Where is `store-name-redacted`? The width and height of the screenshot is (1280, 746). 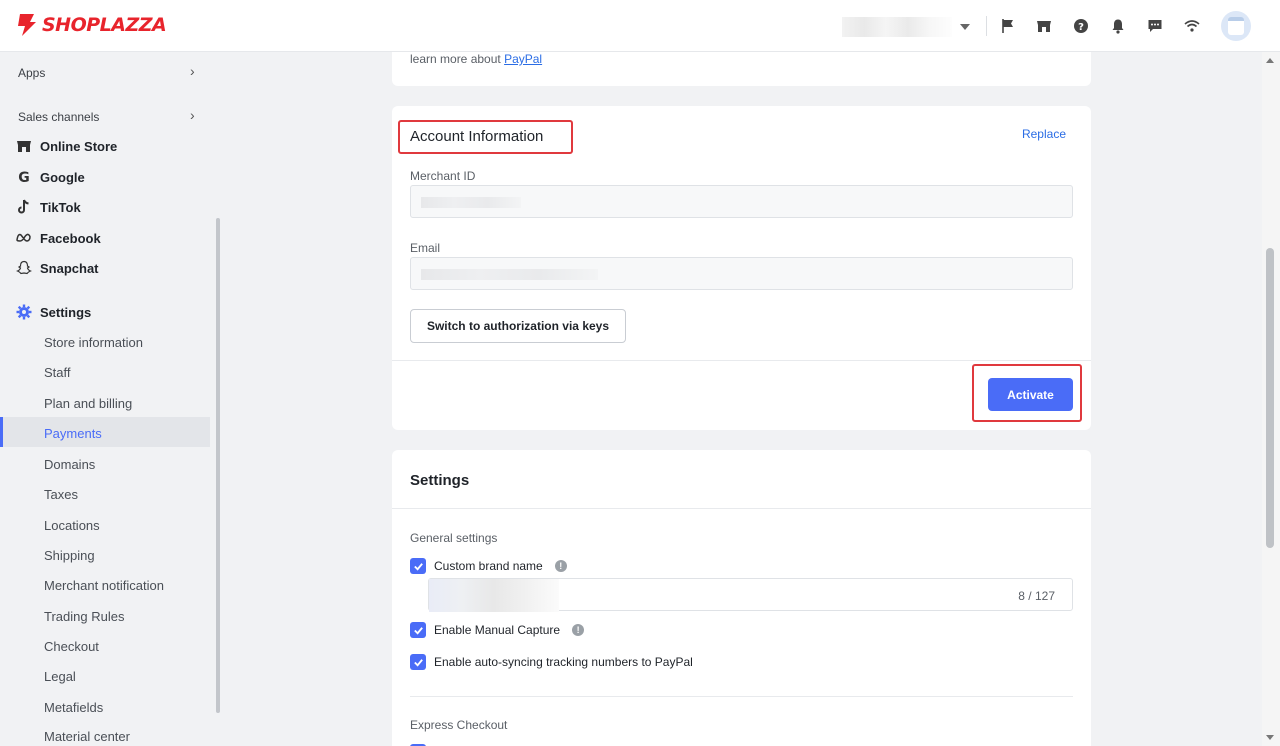 store-name-redacted is located at coordinates (897, 27).